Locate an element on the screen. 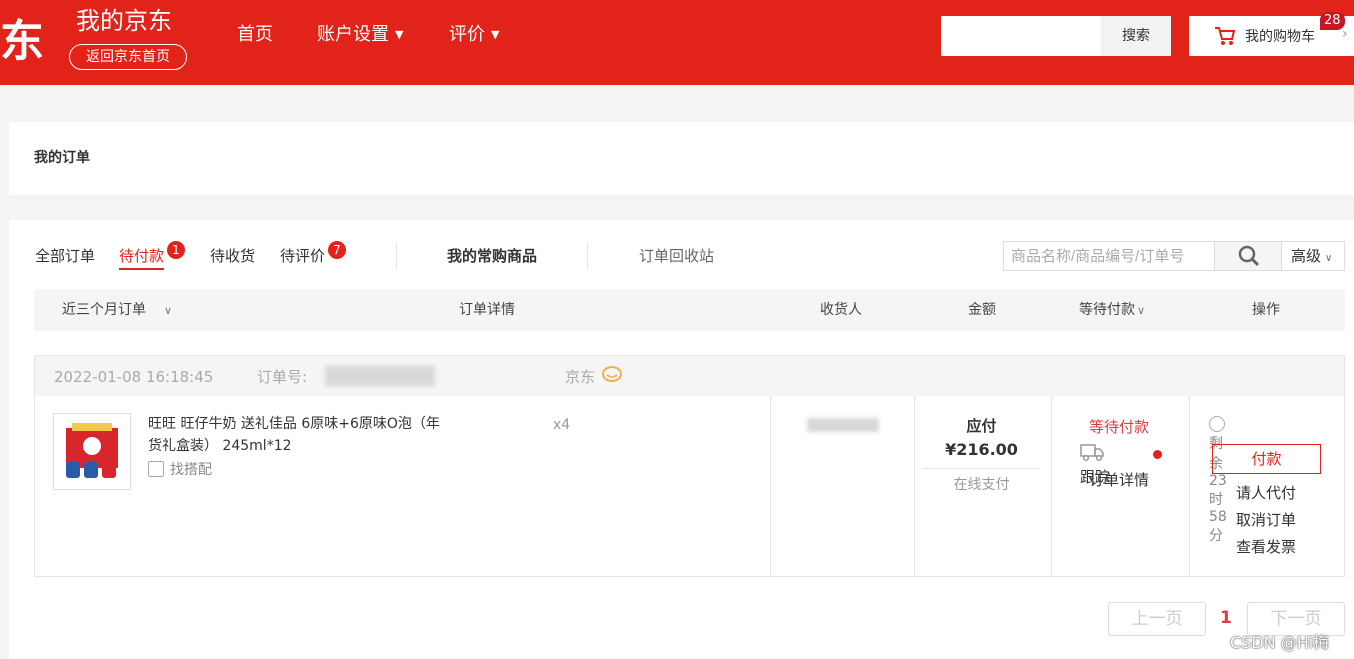 The height and width of the screenshot is (659, 1354). chat-bubble-icon is located at coordinates (612, 375).